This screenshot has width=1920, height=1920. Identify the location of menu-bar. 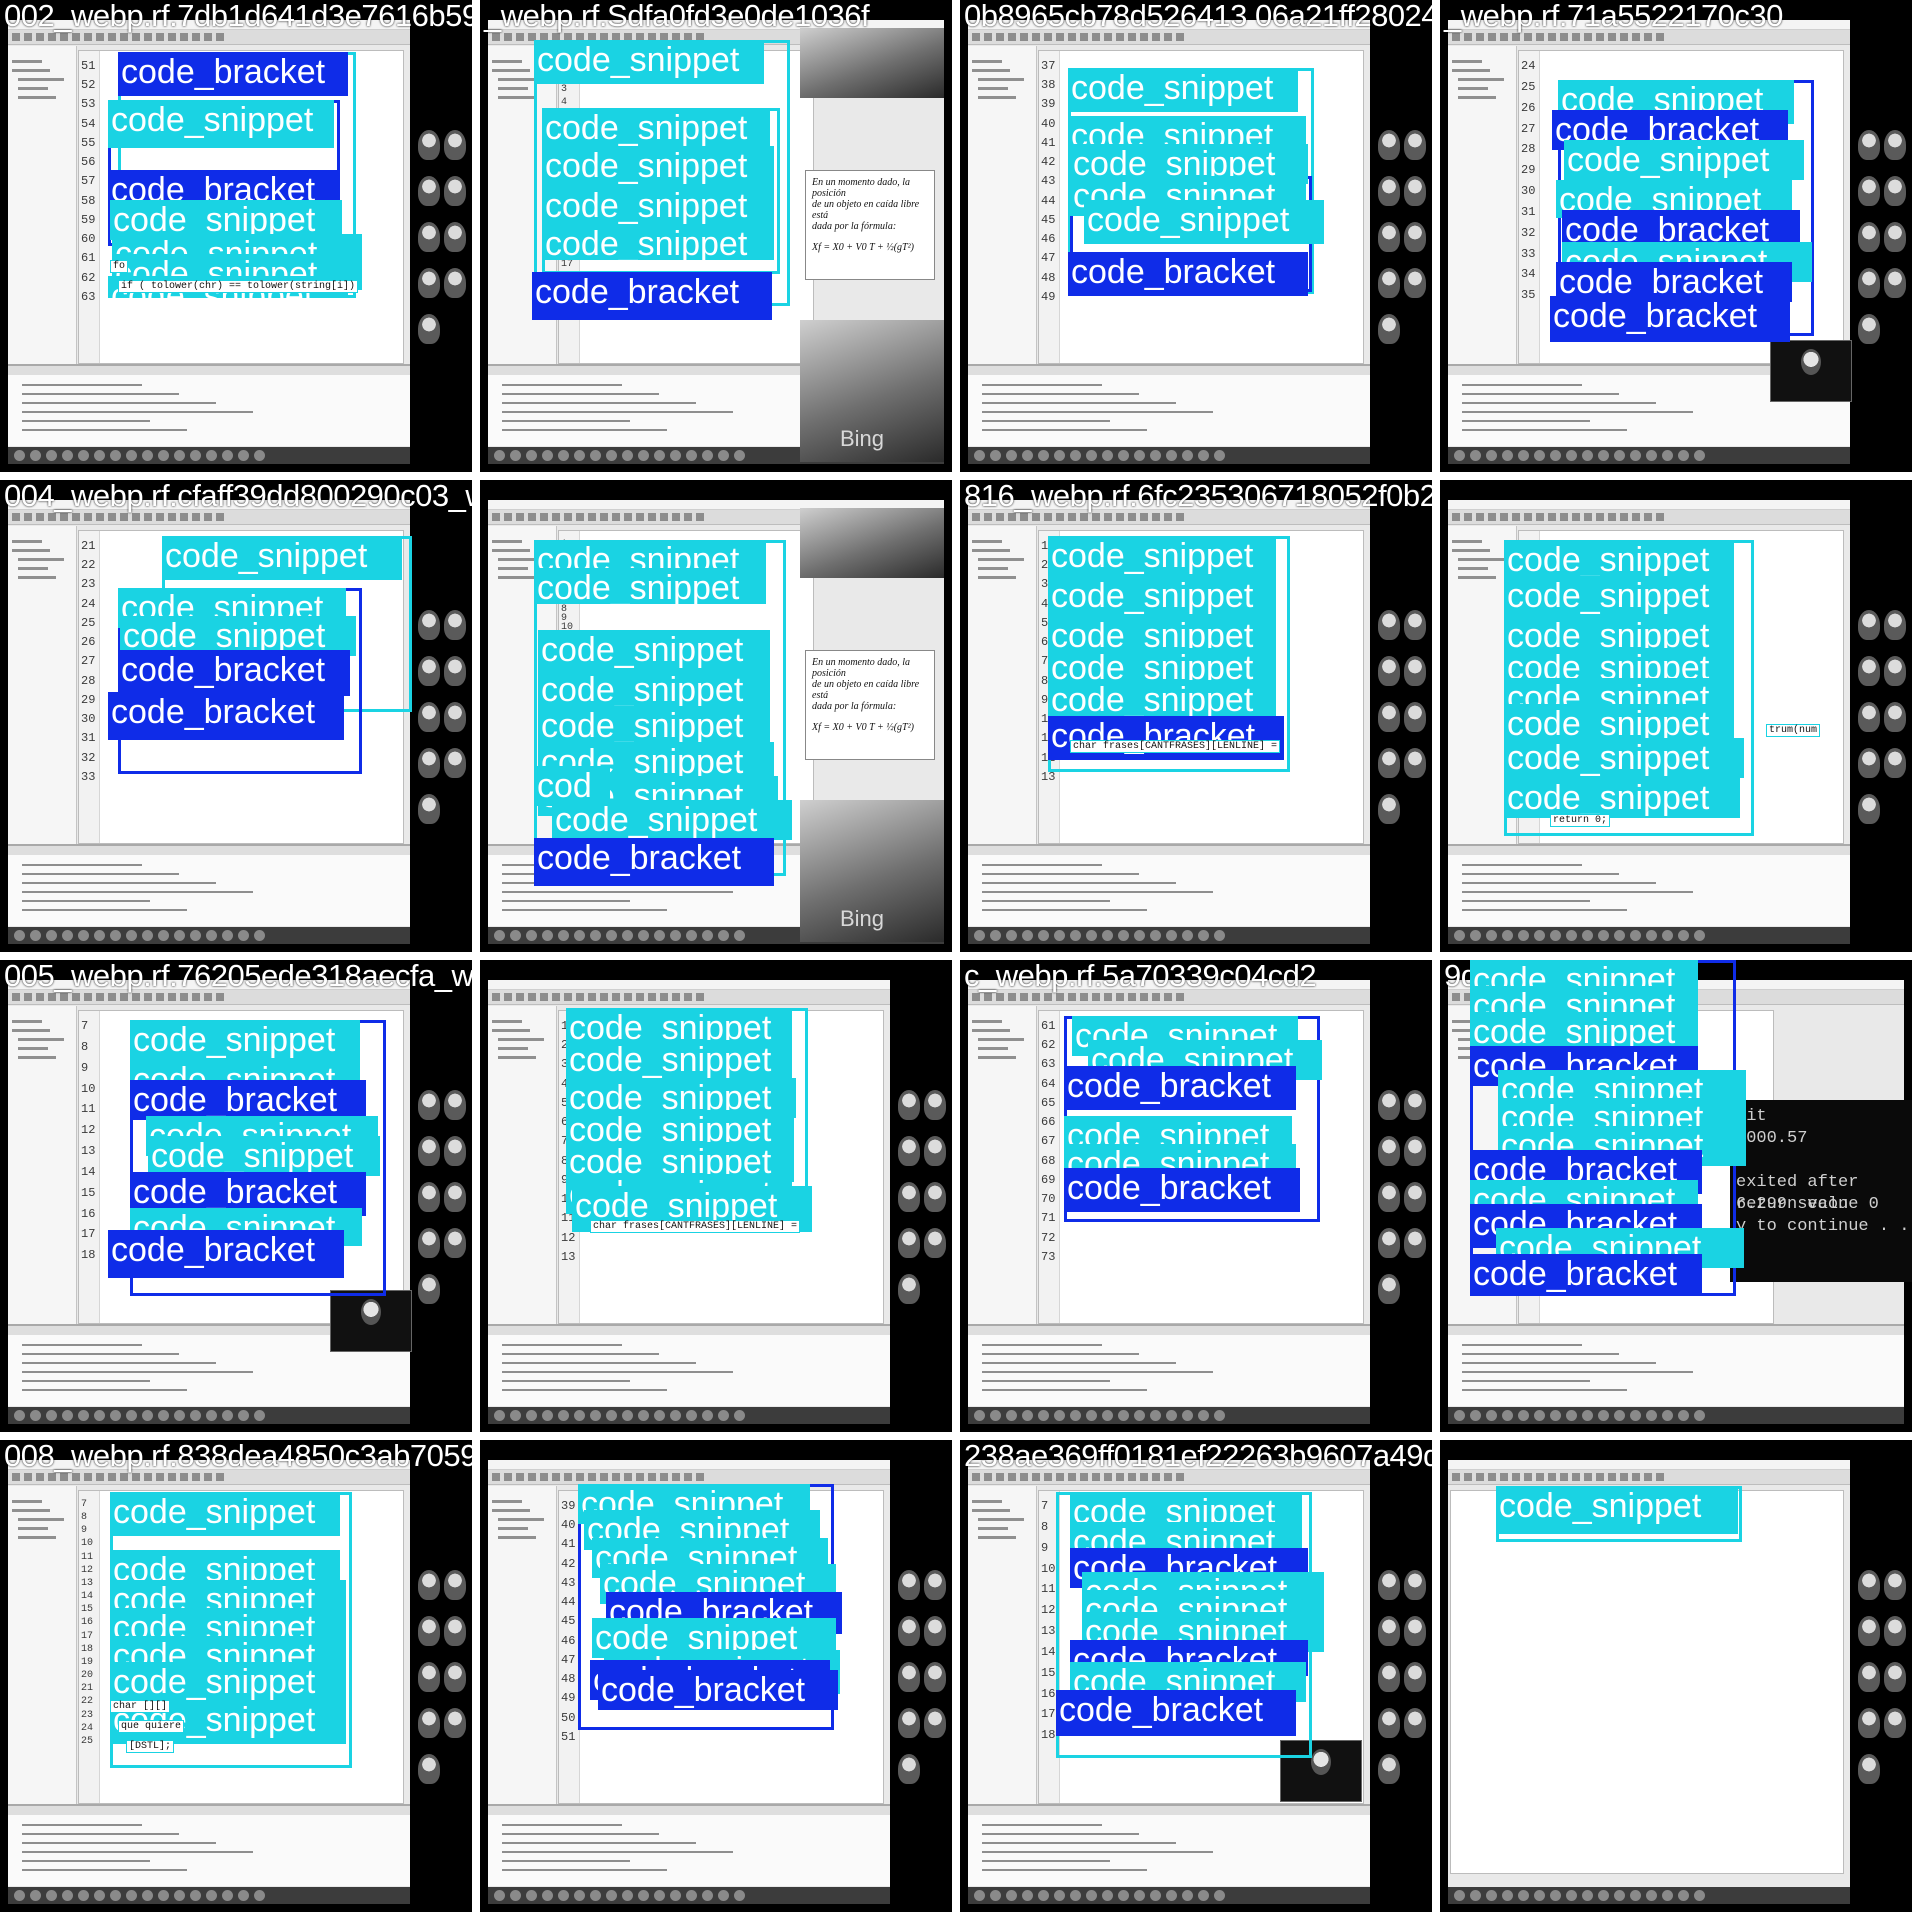
(689, 985).